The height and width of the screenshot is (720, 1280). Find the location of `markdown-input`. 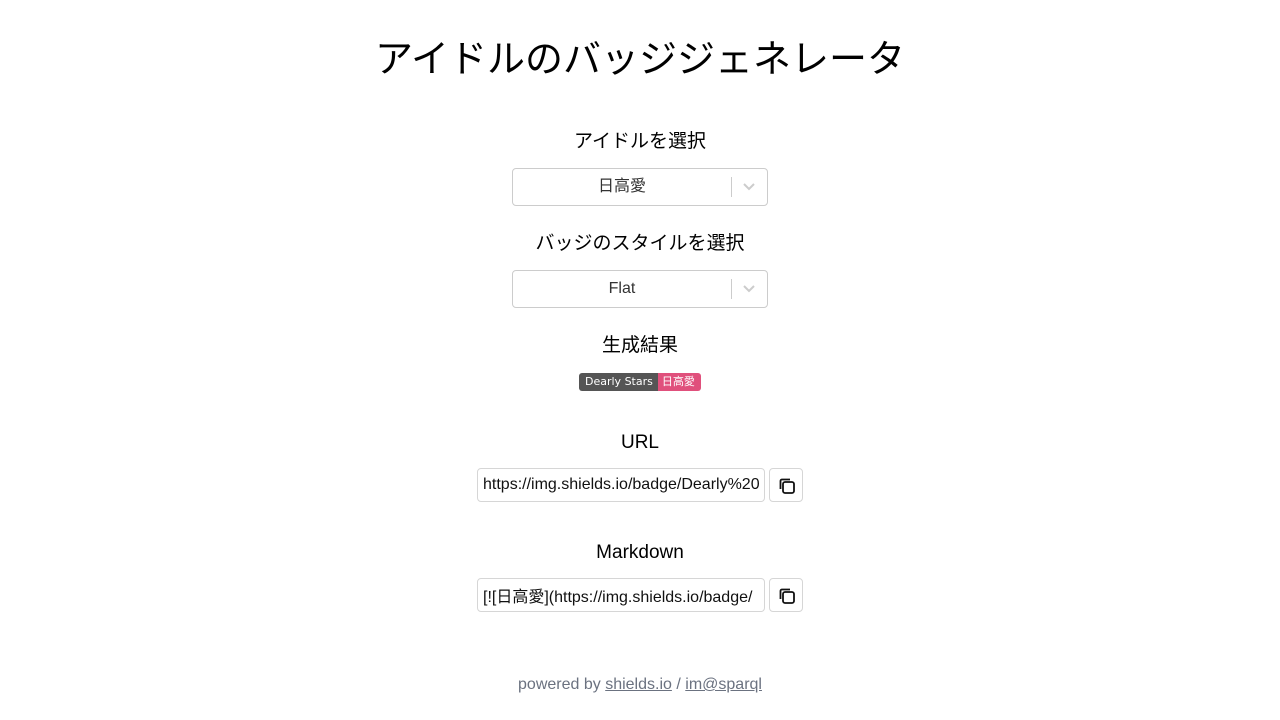

markdown-input is located at coordinates (621, 595).